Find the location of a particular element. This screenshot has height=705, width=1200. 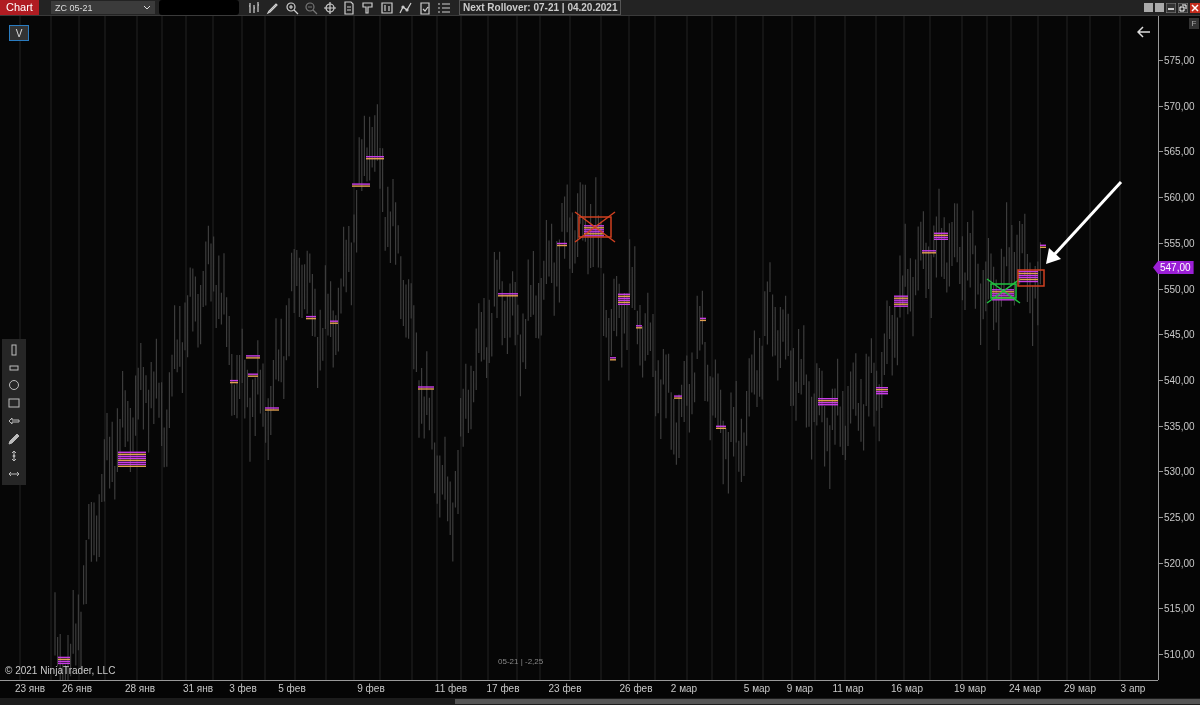

box-marker is located at coordinates (1031, 278).